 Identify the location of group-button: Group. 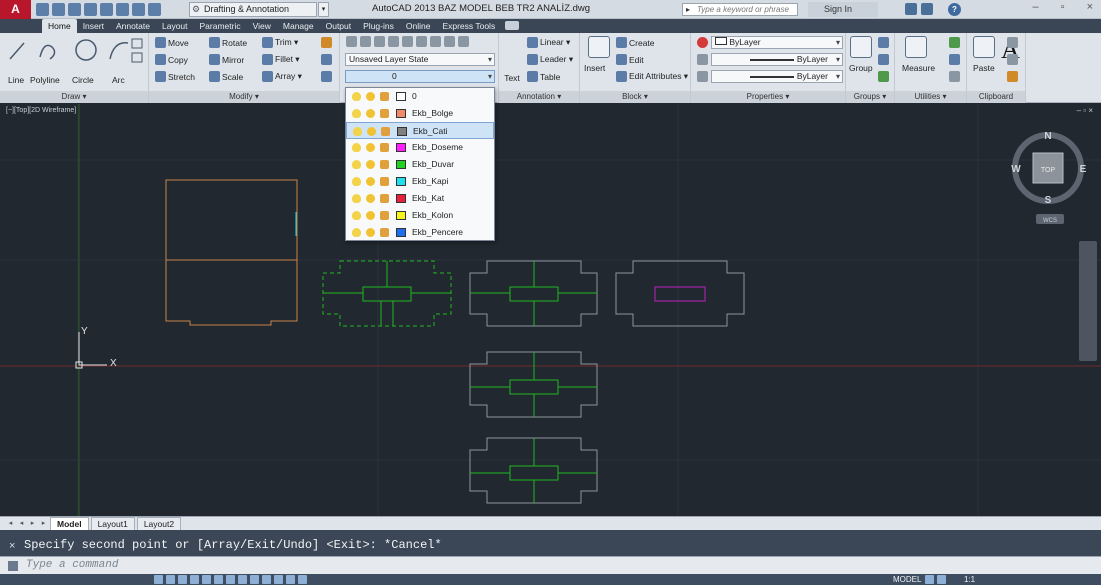
(861, 68).